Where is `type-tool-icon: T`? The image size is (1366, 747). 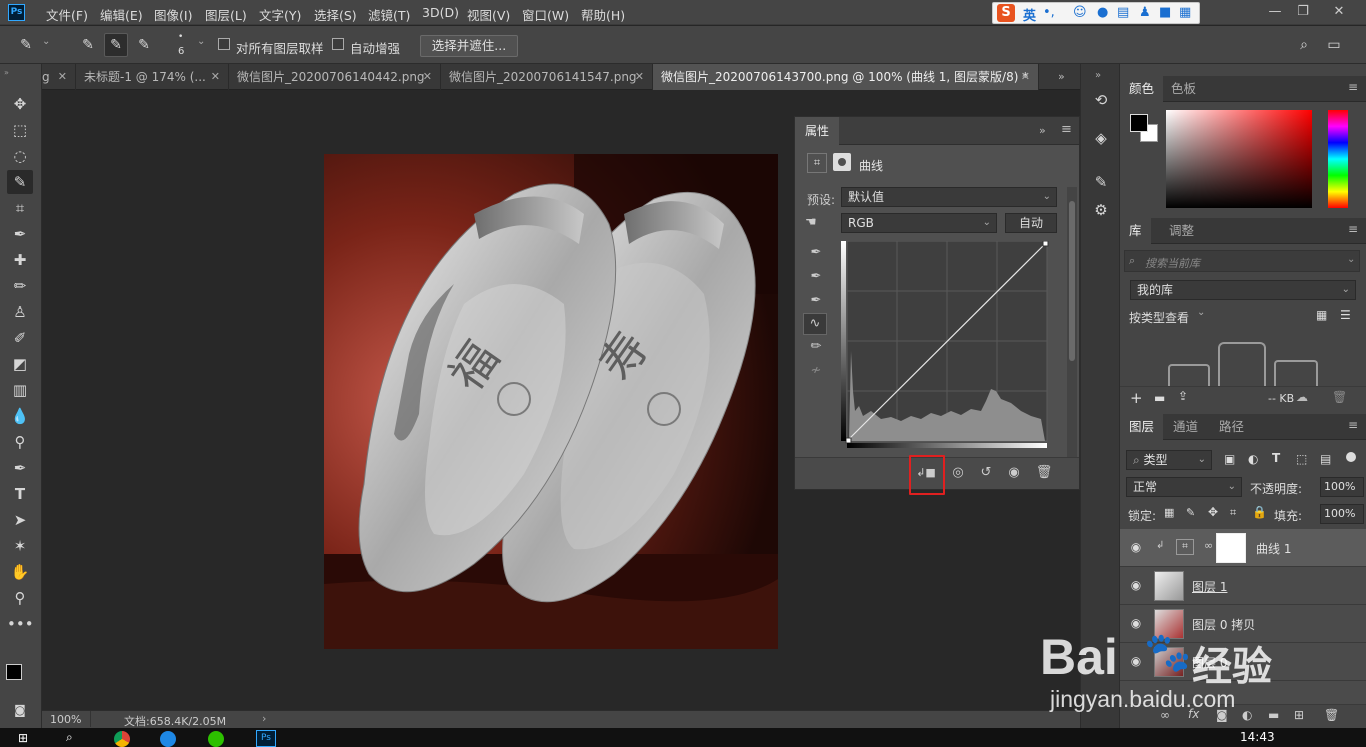
type-tool-icon: T is located at coordinates (20, 494).